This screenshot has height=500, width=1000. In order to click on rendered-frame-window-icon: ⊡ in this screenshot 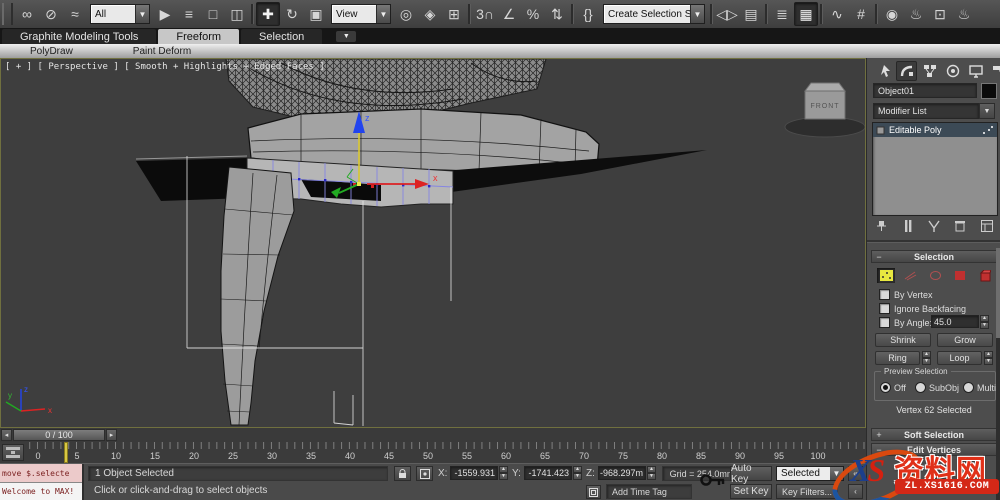, I will do `click(940, 14)`.